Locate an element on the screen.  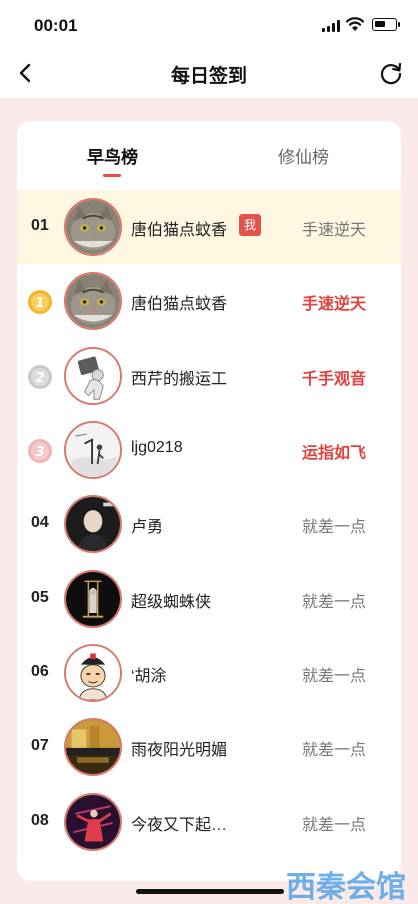
silver-medal-icon: 2 is located at coordinates (40, 377).